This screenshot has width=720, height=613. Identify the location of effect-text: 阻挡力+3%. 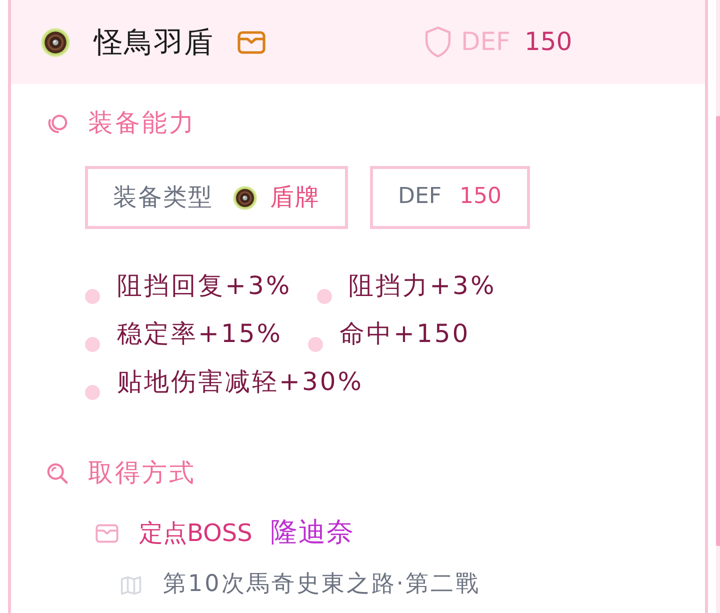
(422, 286).